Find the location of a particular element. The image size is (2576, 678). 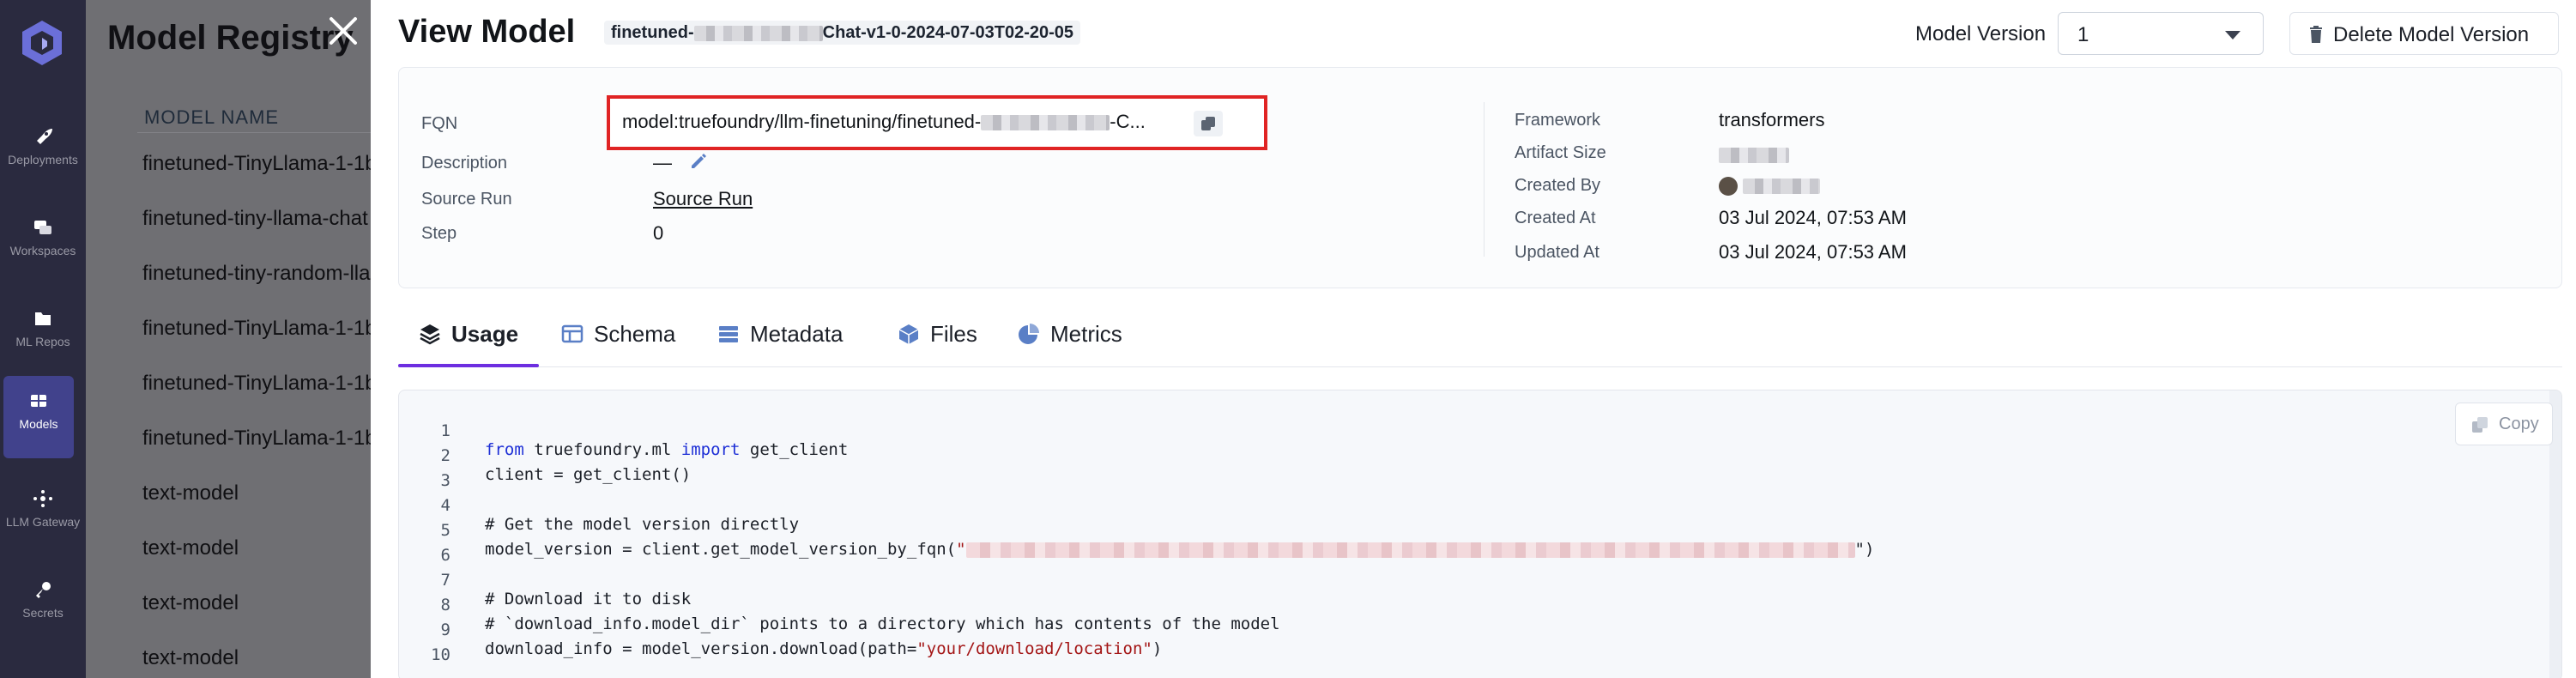

description-label: Description is located at coordinates (464, 164).